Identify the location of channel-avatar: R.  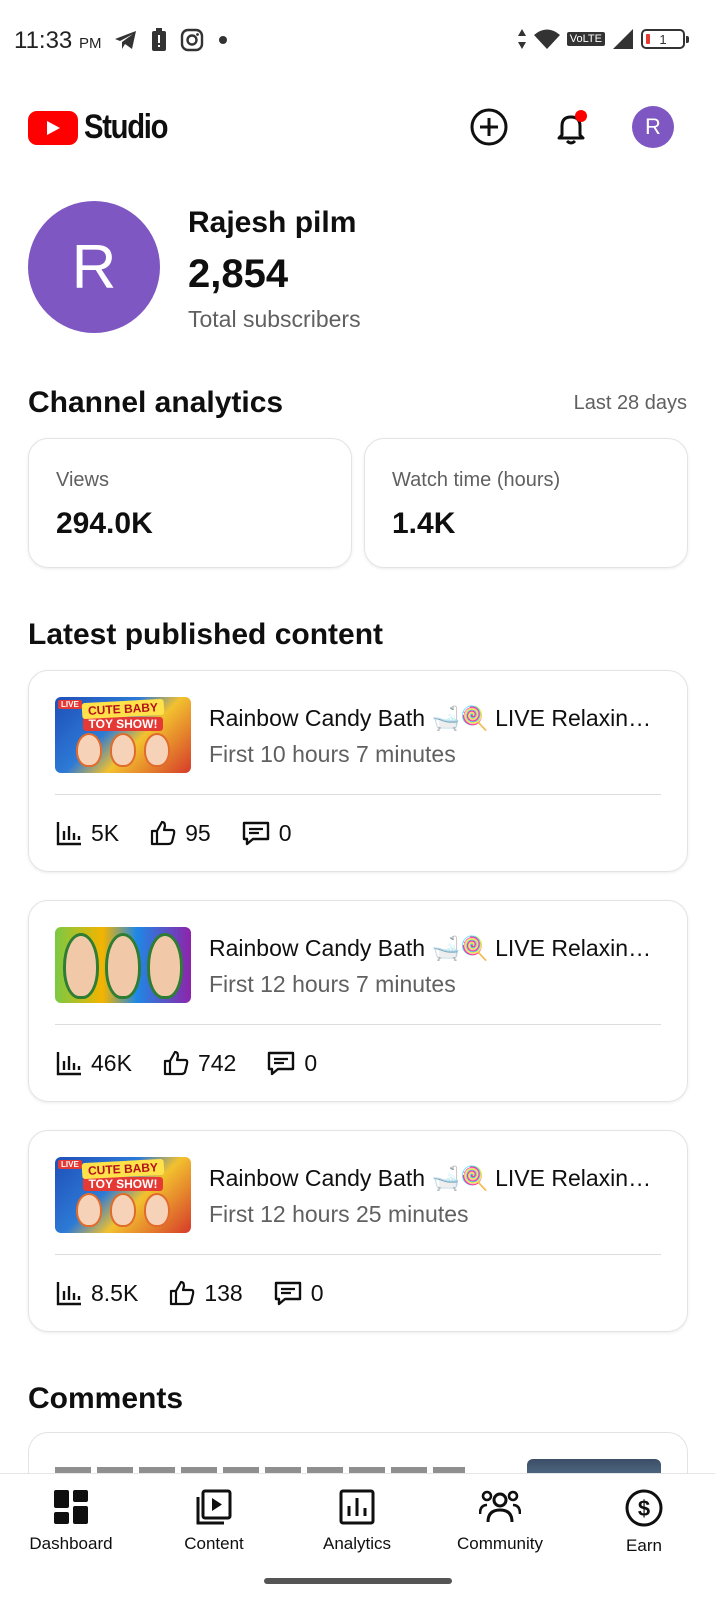
(94, 267).